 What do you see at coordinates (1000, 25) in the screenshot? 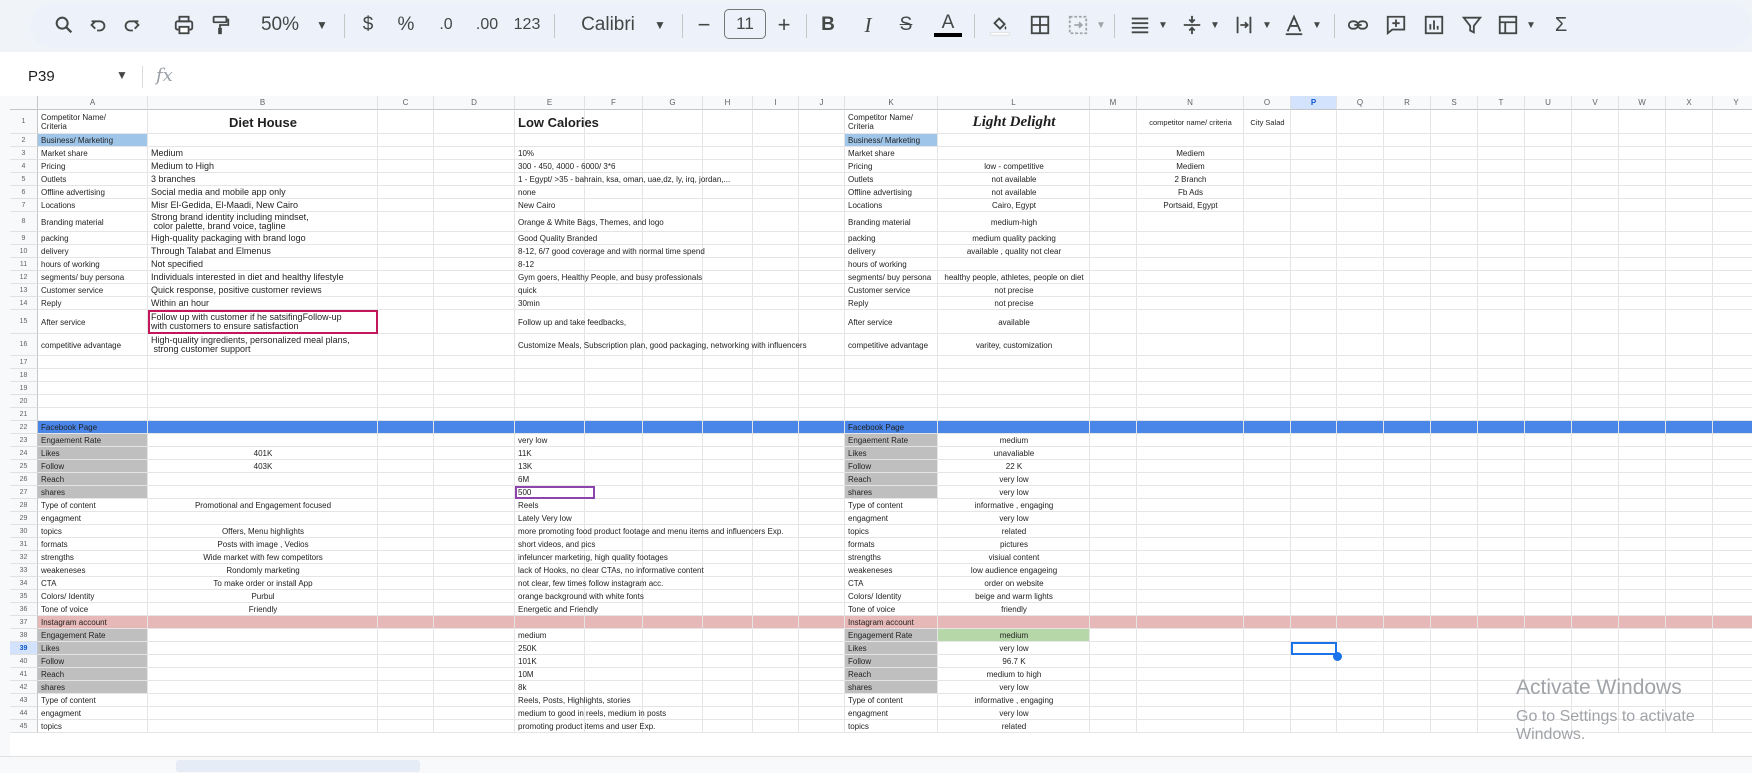
I see `fill-color-icon` at bounding box center [1000, 25].